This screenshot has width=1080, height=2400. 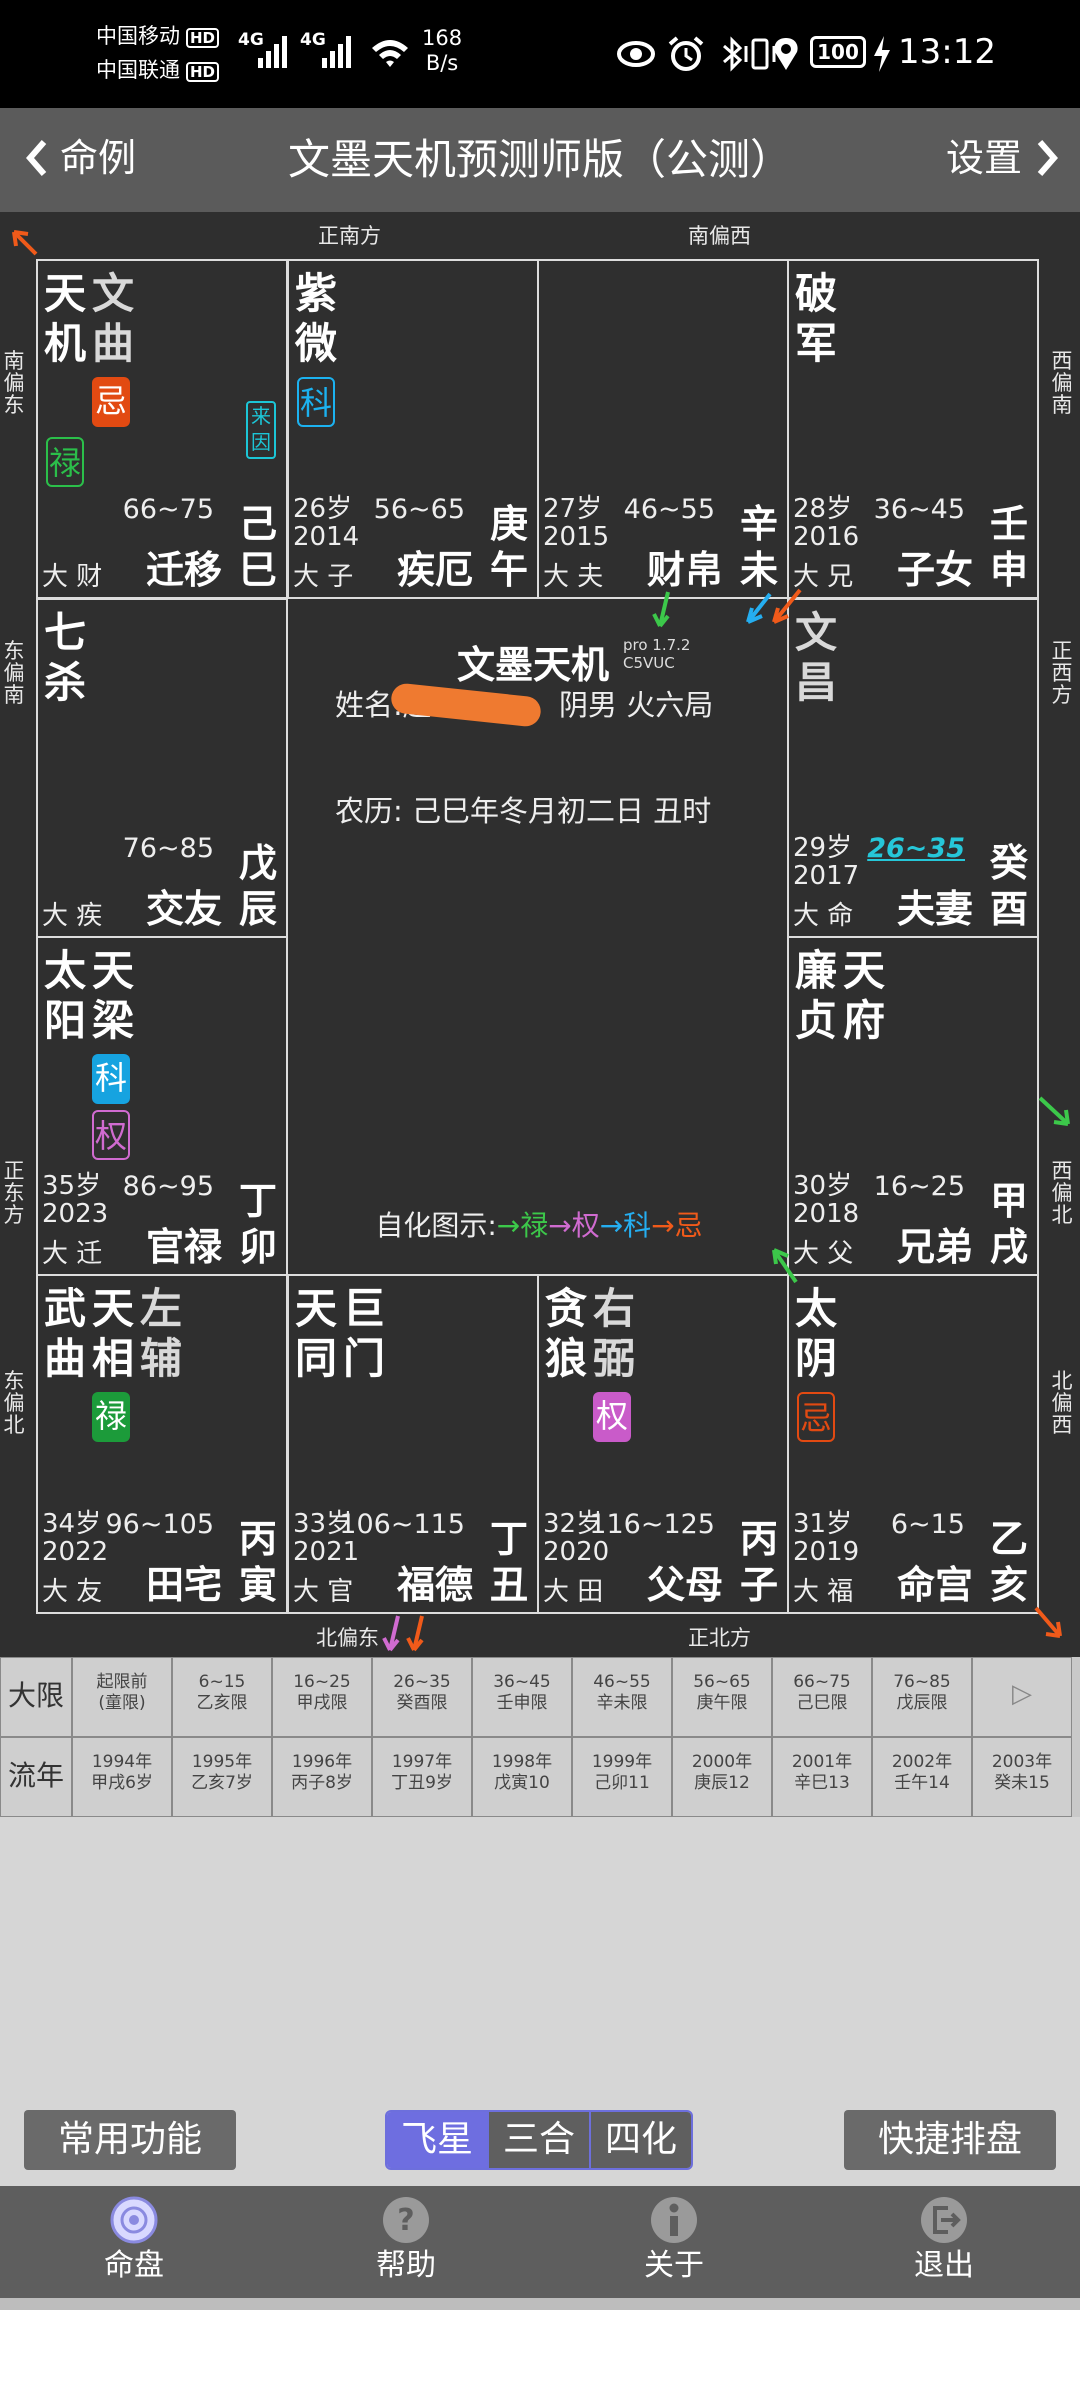 What do you see at coordinates (222, 1697) in the screenshot?
I see `daxian-cell: 6~15 乙亥限` at bounding box center [222, 1697].